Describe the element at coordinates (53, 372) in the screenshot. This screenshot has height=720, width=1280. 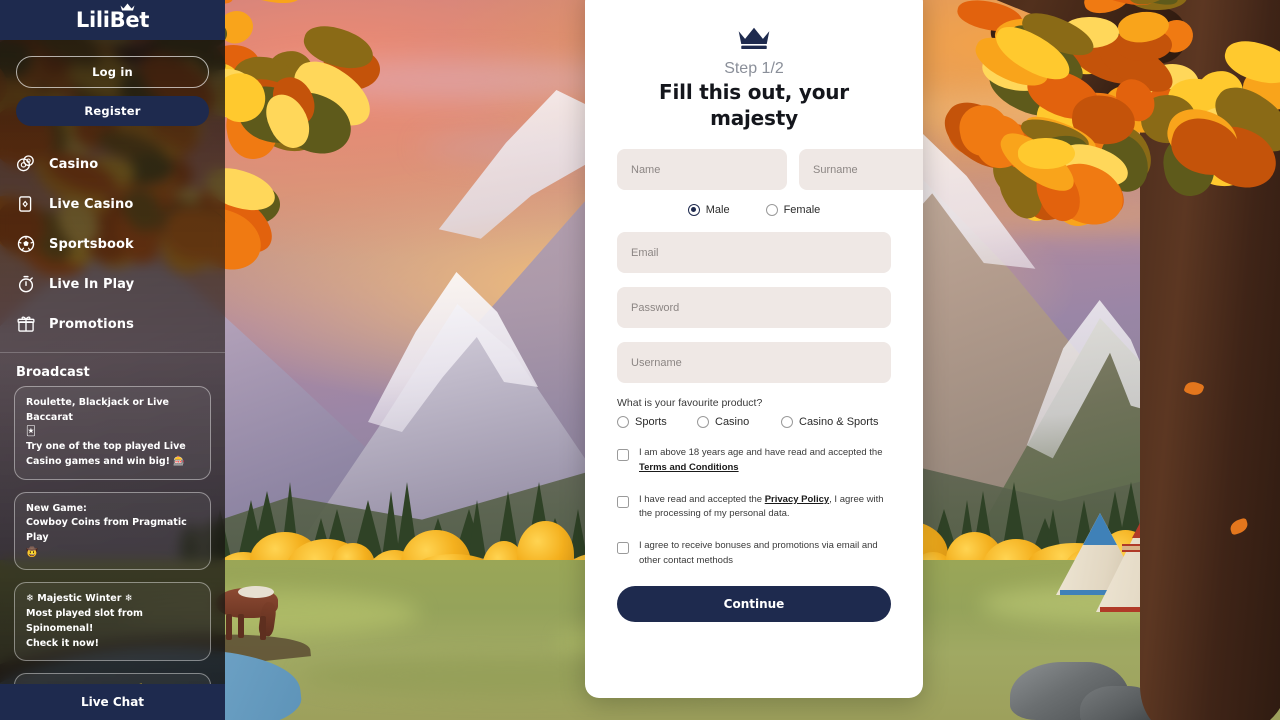
I see `broadcast-heading: Broadcast` at that location.